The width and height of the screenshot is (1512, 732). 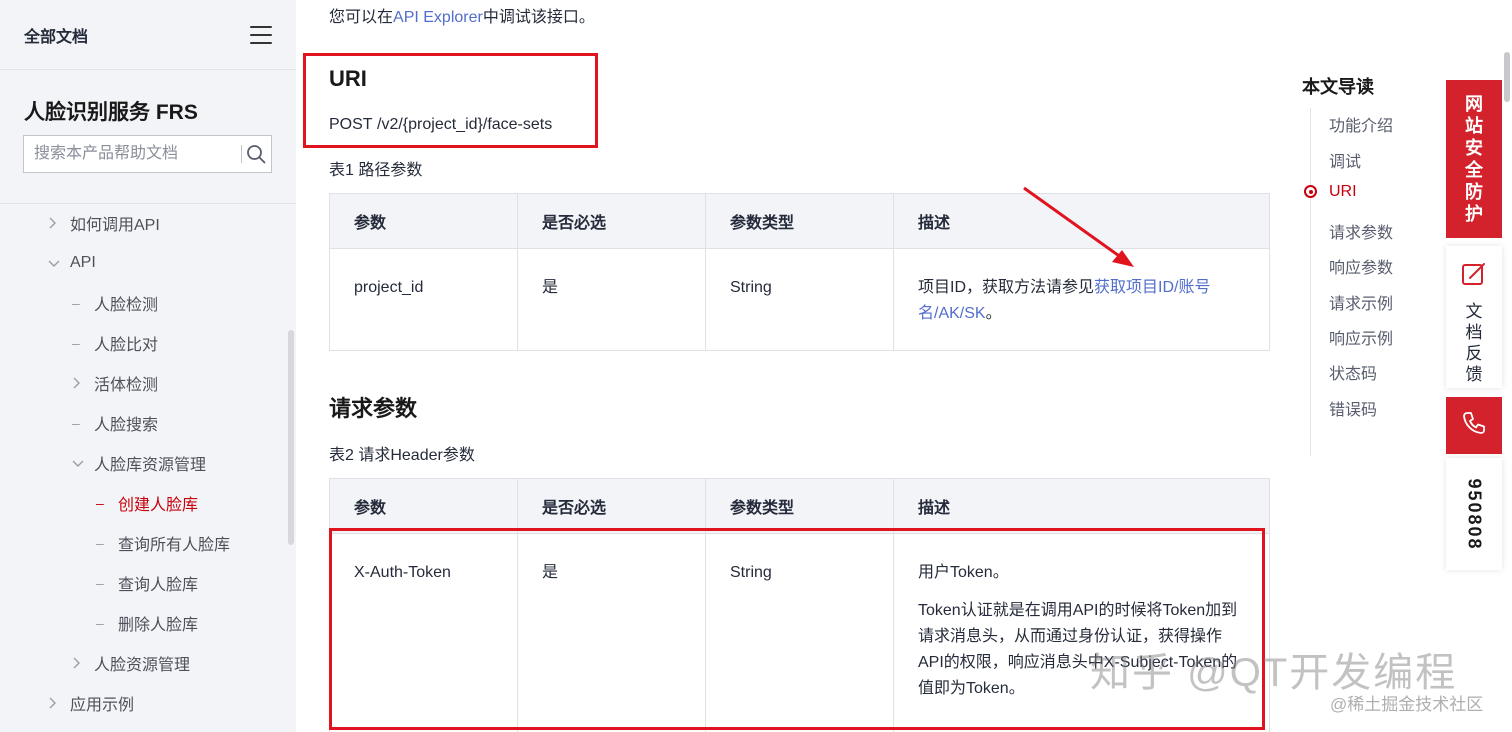 I want to click on doc-feedback-label: 文档反馈, so click(x=1474, y=343).